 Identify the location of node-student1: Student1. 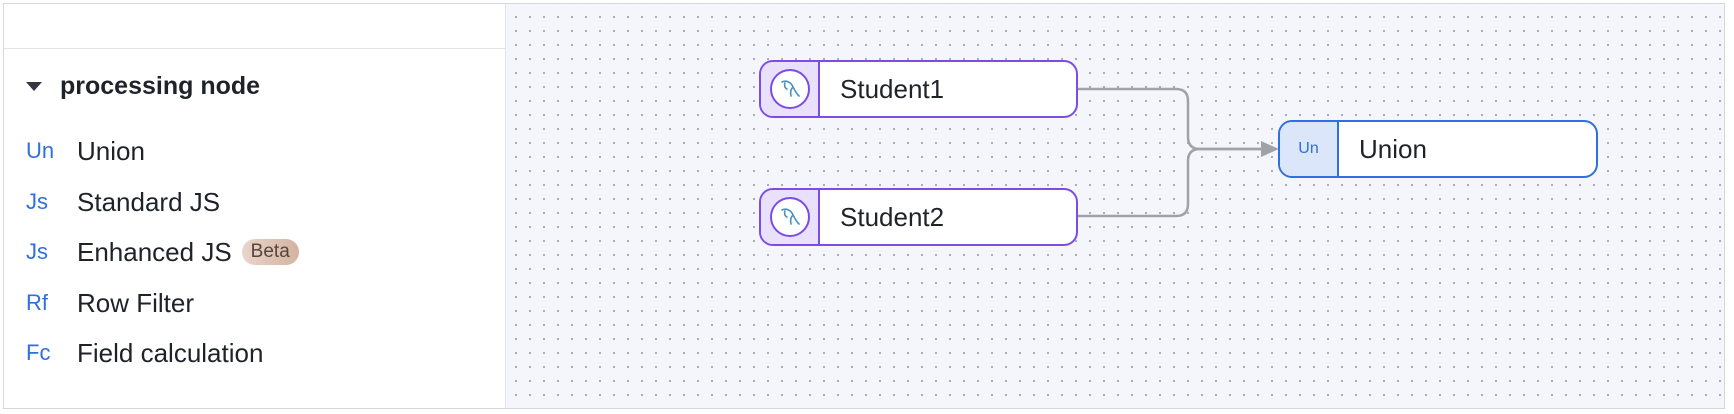
(918, 89).